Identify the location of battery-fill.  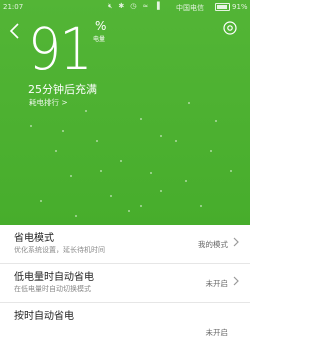
(222, 7).